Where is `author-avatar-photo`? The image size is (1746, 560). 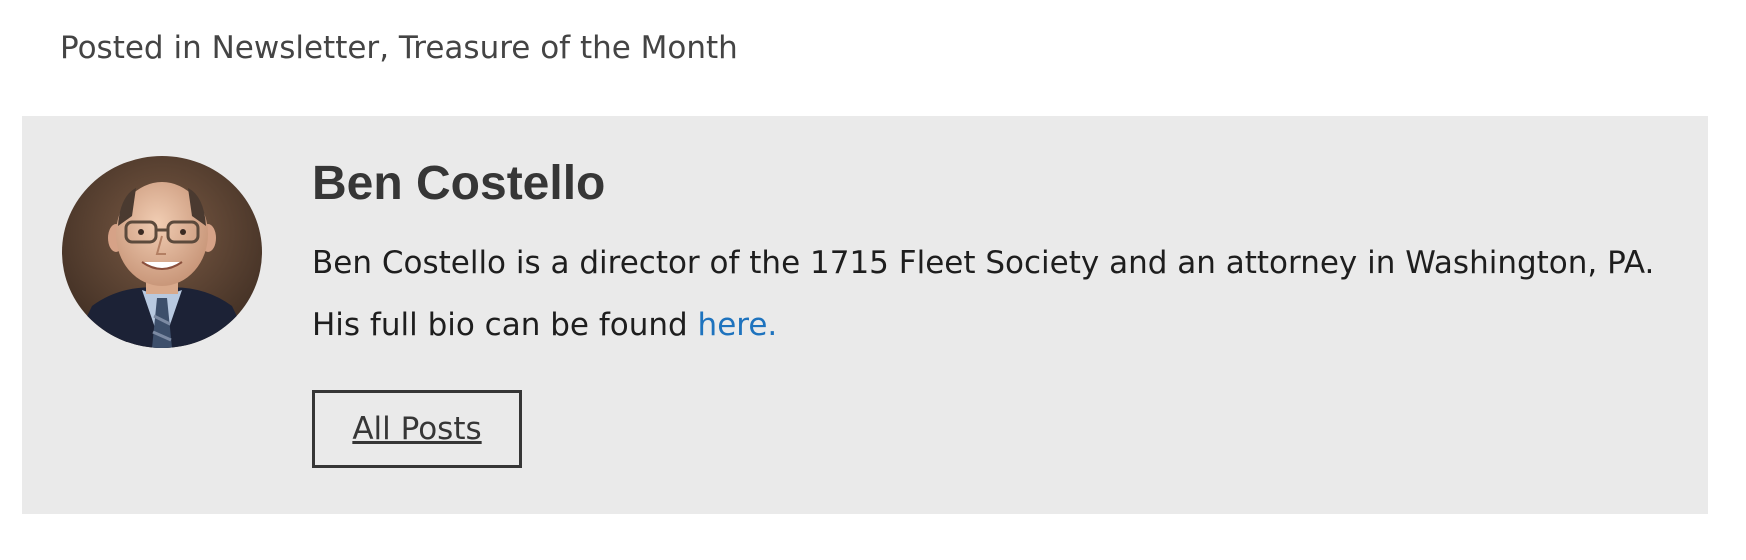
author-avatar-photo is located at coordinates (162, 252).